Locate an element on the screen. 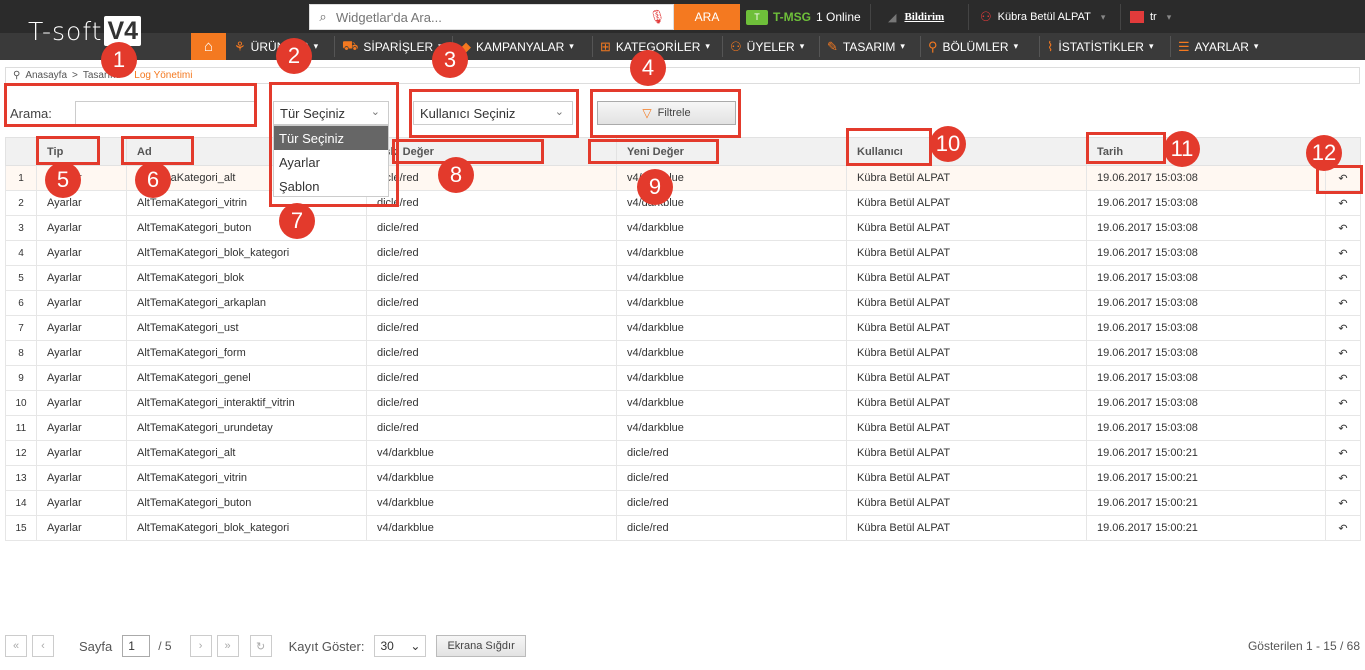 The height and width of the screenshot is (670, 1365). type-select: Tür Seçiniz ⌄ is located at coordinates (331, 113).